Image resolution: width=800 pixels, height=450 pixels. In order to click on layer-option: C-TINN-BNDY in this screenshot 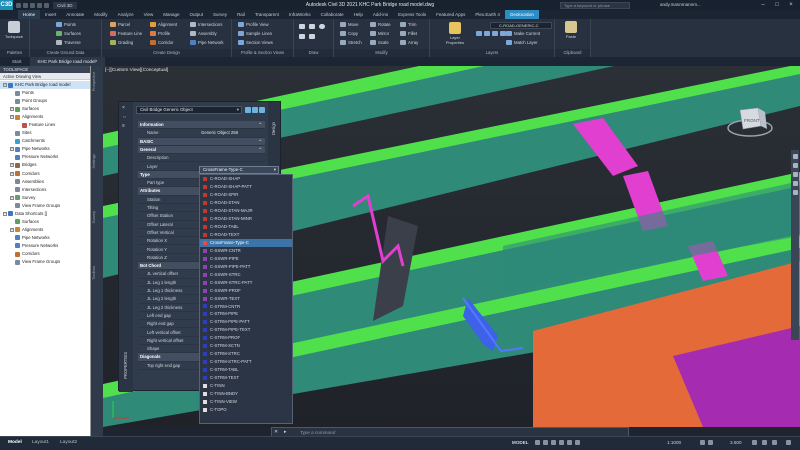, I will do `click(246, 394)`.